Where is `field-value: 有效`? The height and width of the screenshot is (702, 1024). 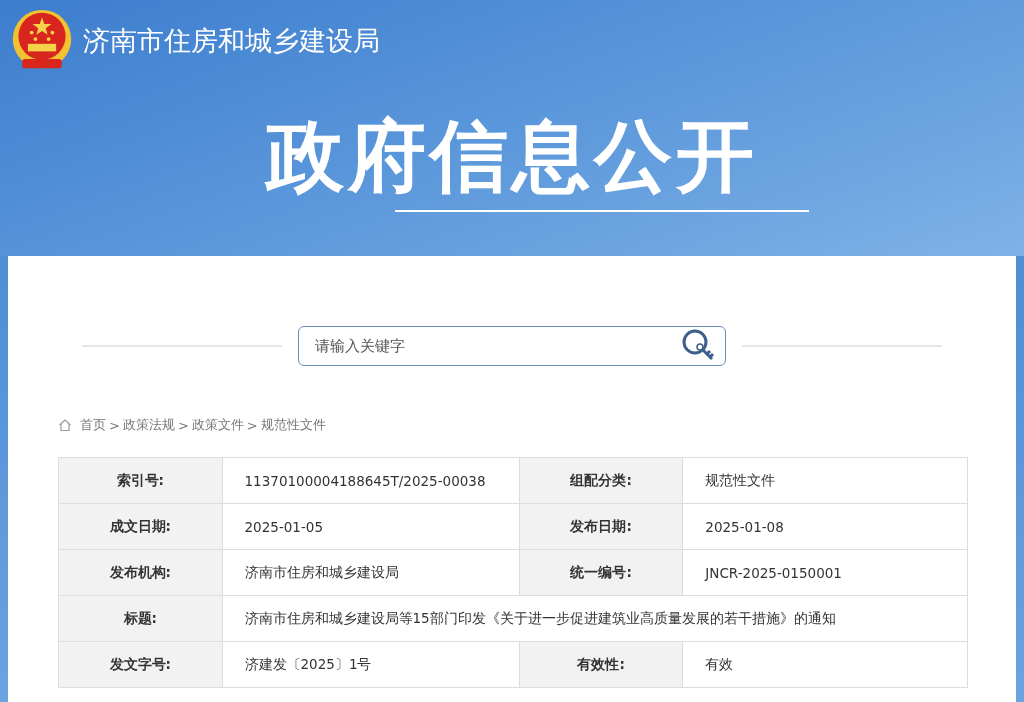 field-value: 有效 is located at coordinates (825, 664).